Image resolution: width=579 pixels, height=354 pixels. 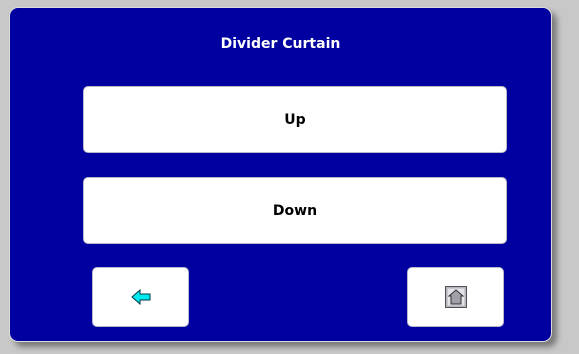 I want to click on home-button, so click(x=455, y=297).